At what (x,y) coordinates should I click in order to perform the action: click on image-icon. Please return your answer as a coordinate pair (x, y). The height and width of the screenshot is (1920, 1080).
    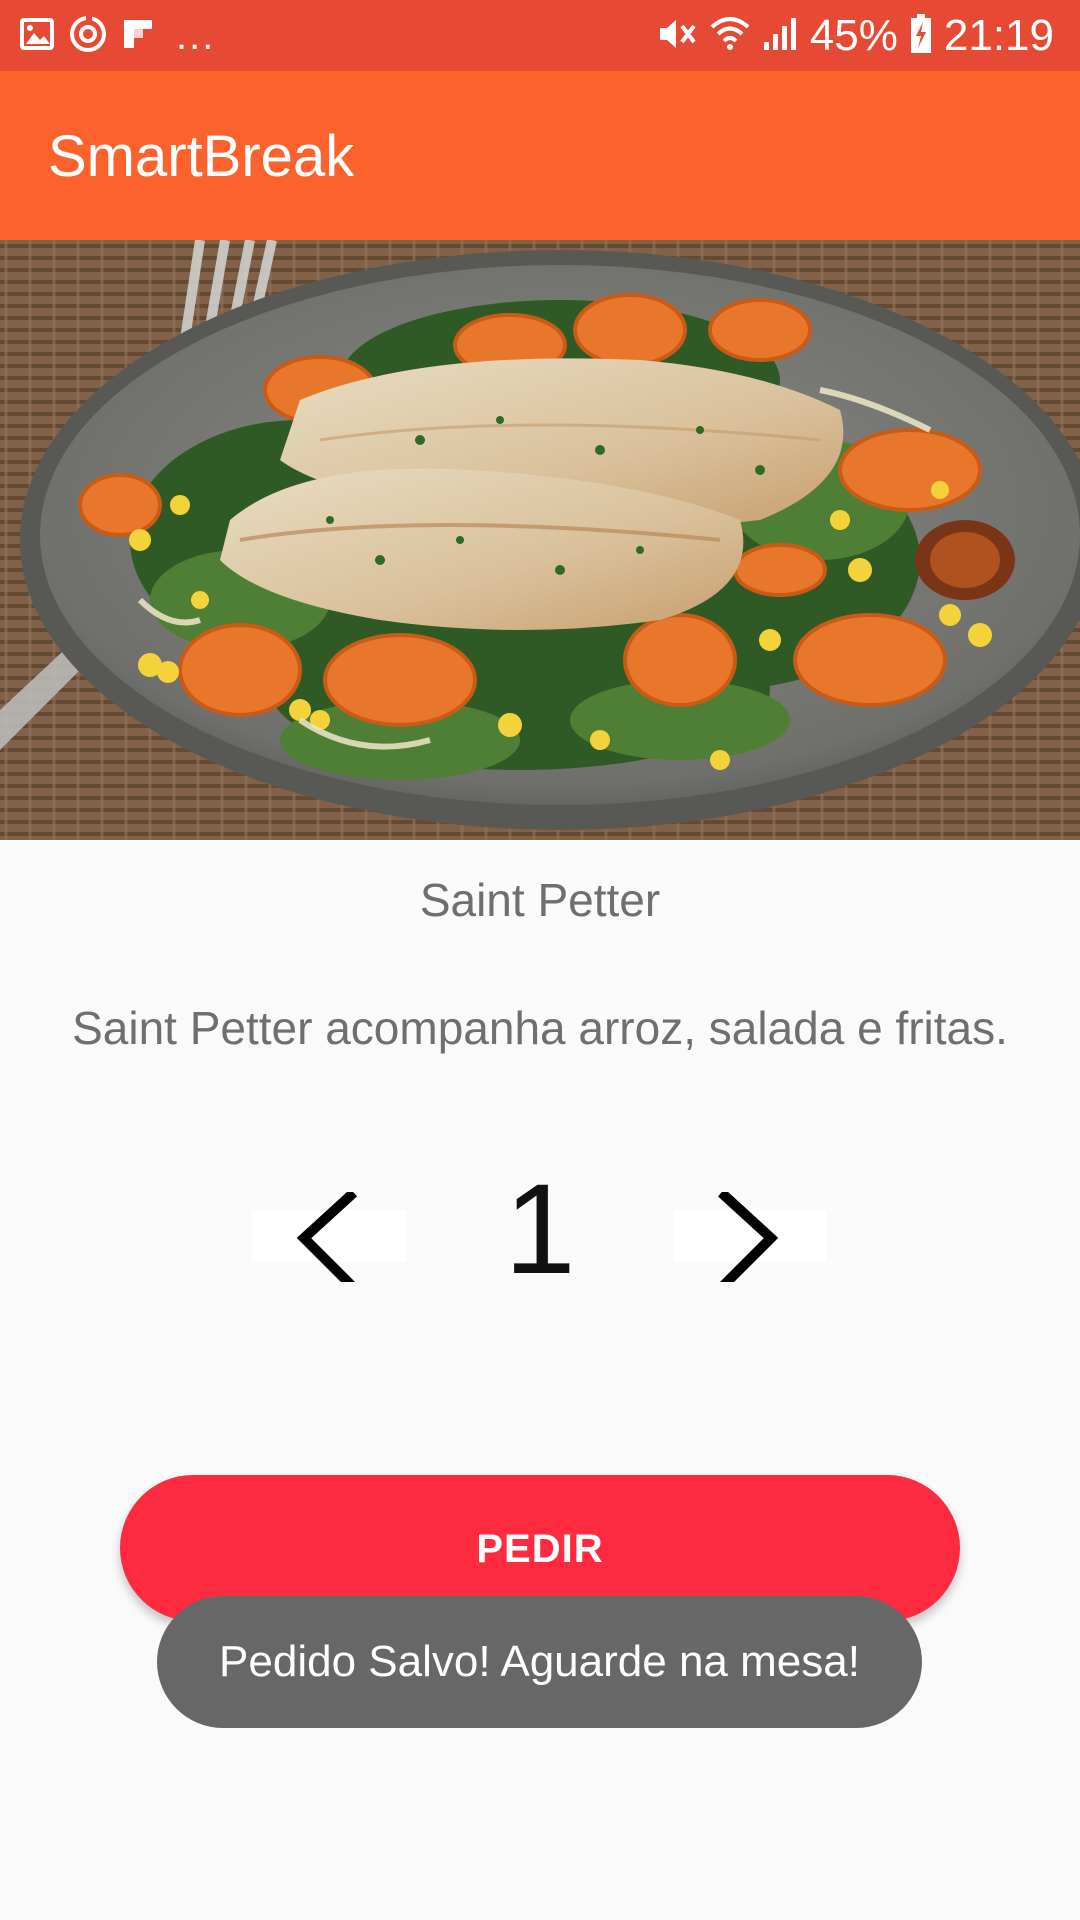
    Looking at the image, I should click on (37, 36).